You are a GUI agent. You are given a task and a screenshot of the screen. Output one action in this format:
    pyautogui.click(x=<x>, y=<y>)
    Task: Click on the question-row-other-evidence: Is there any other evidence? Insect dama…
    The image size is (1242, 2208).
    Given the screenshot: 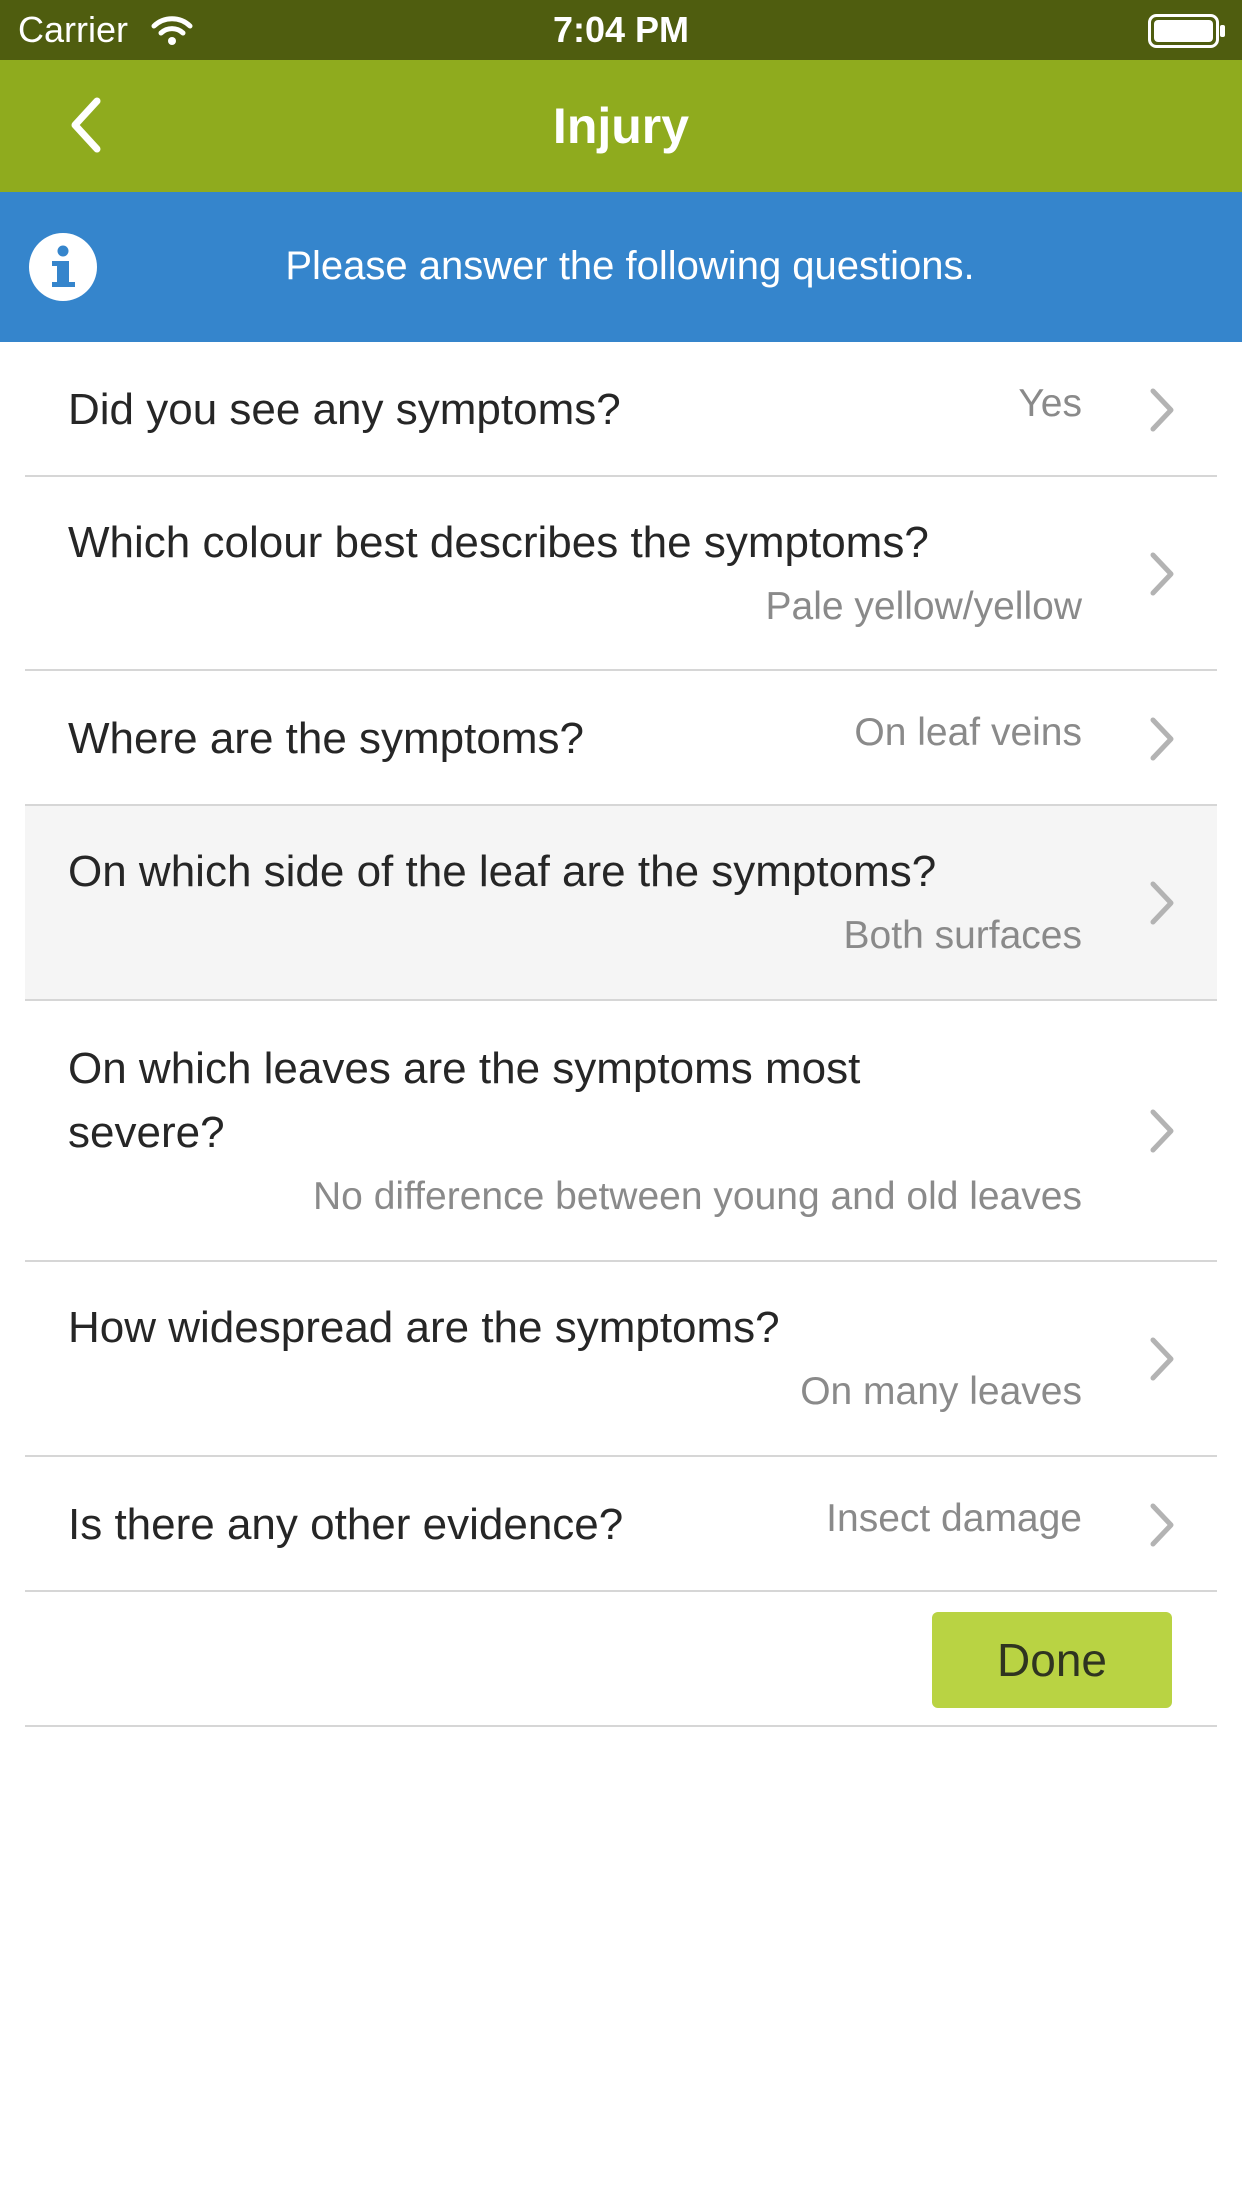 What is the action you would take?
    pyautogui.click(x=621, y=1524)
    